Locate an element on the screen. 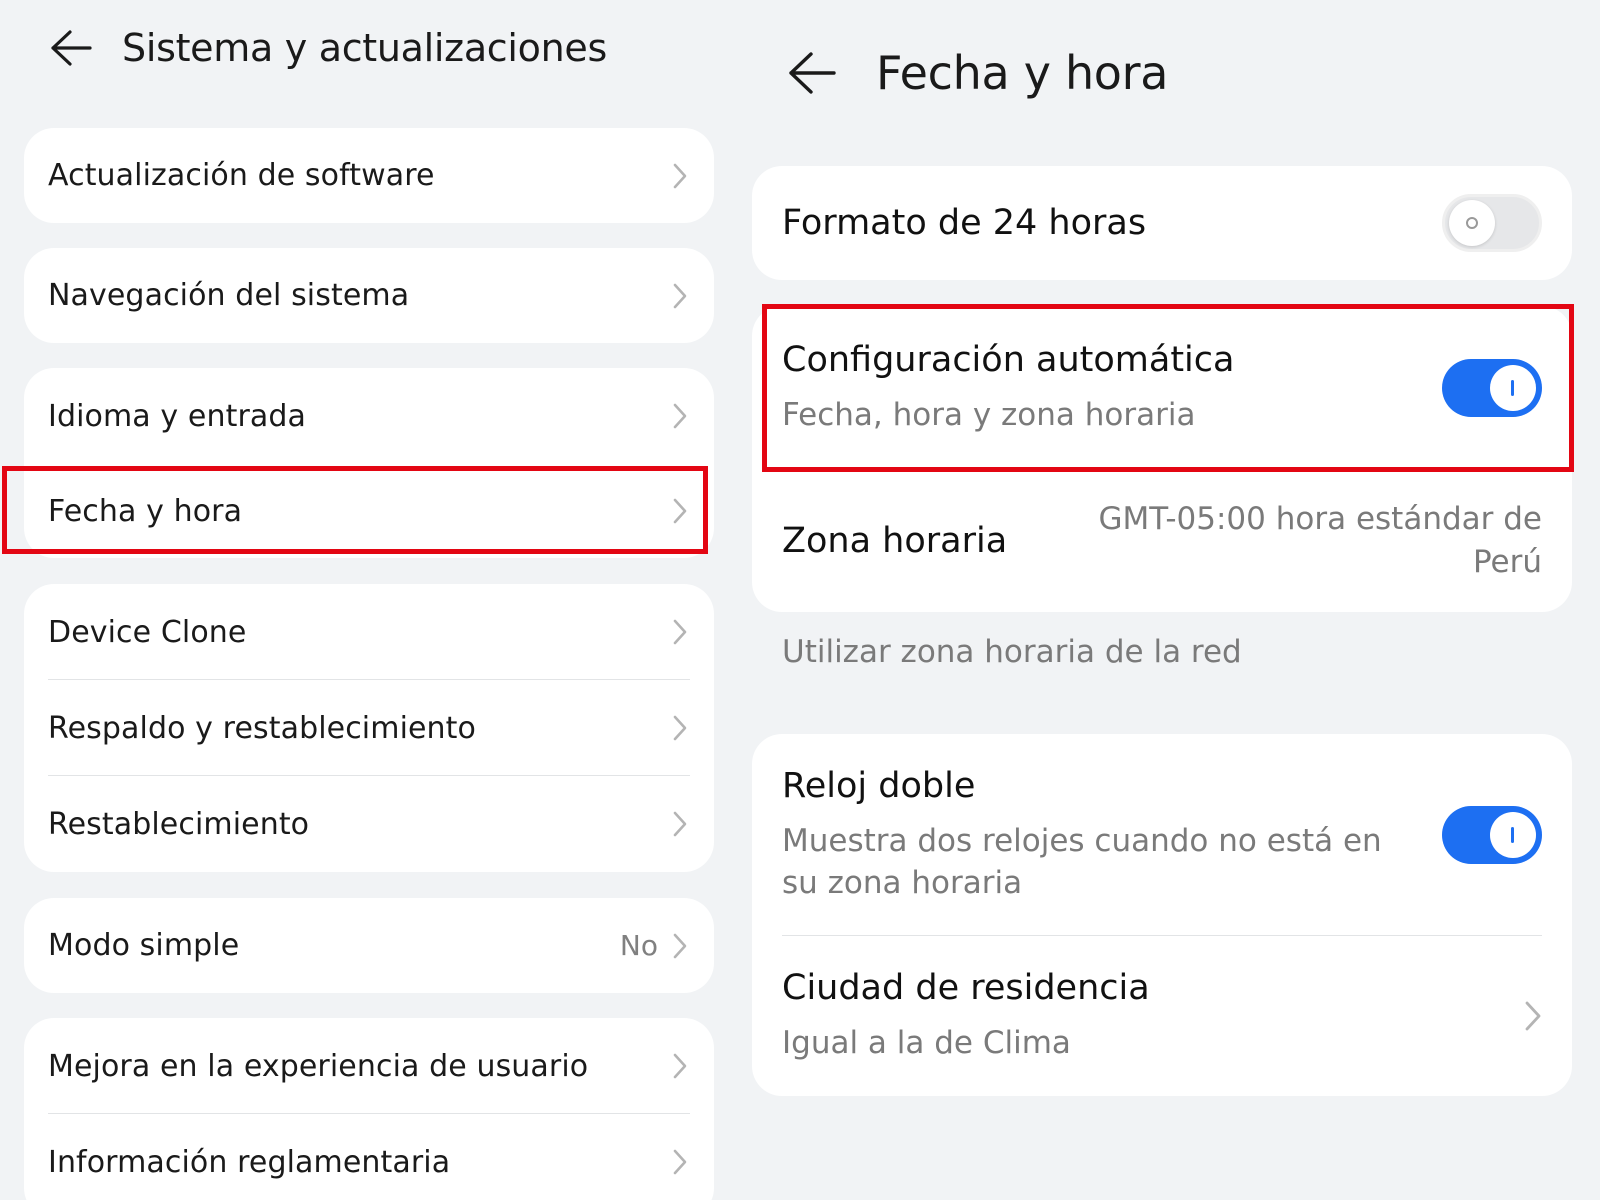 This screenshot has height=1200, width=1600. menu-item-reset: Restablecimiento is located at coordinates (369, 824).